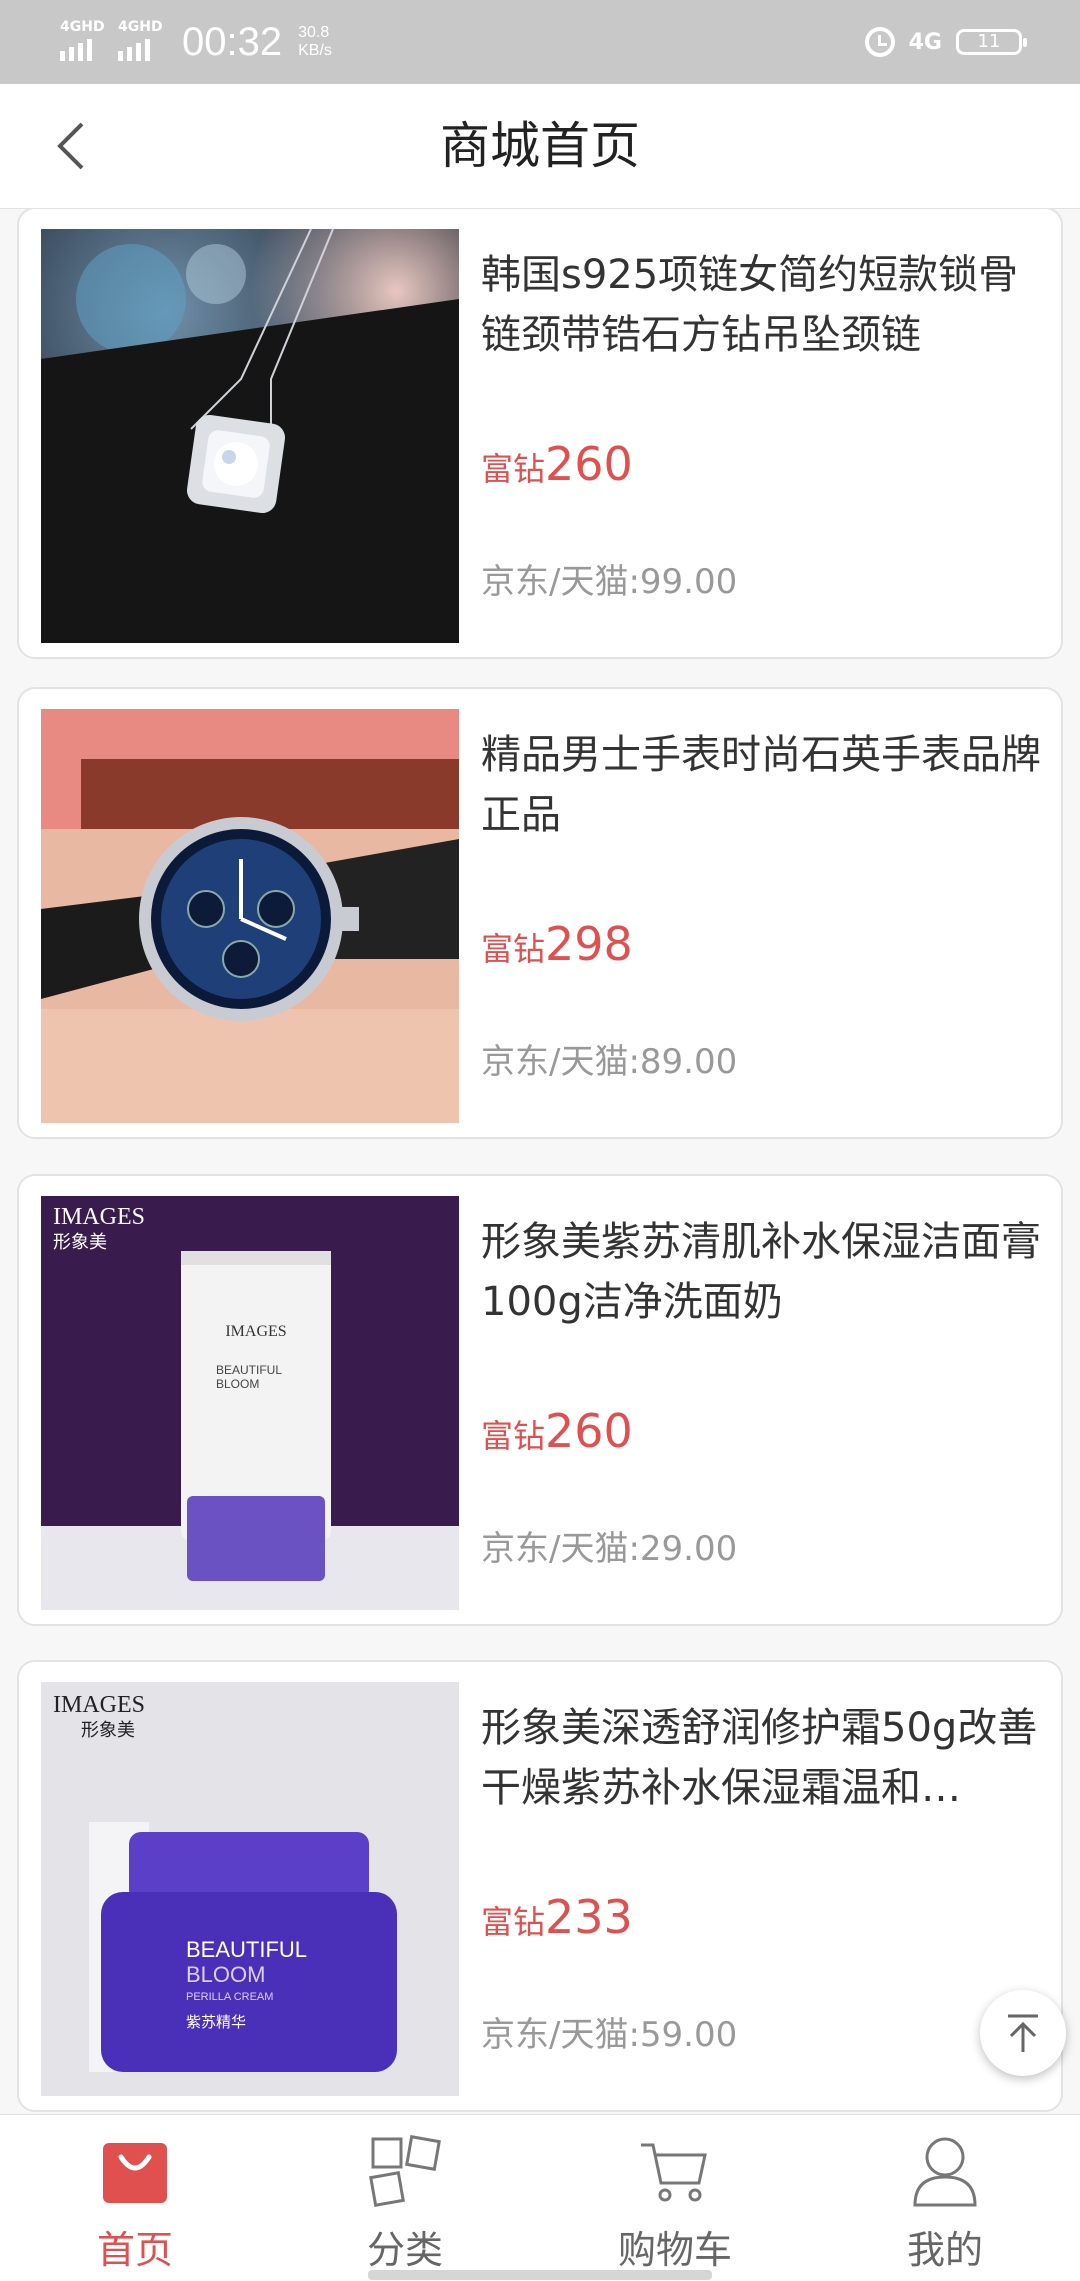  Describe the element at coordinates (404, 2250) in the screenshot. I see `tab-label: 分类` at that location.